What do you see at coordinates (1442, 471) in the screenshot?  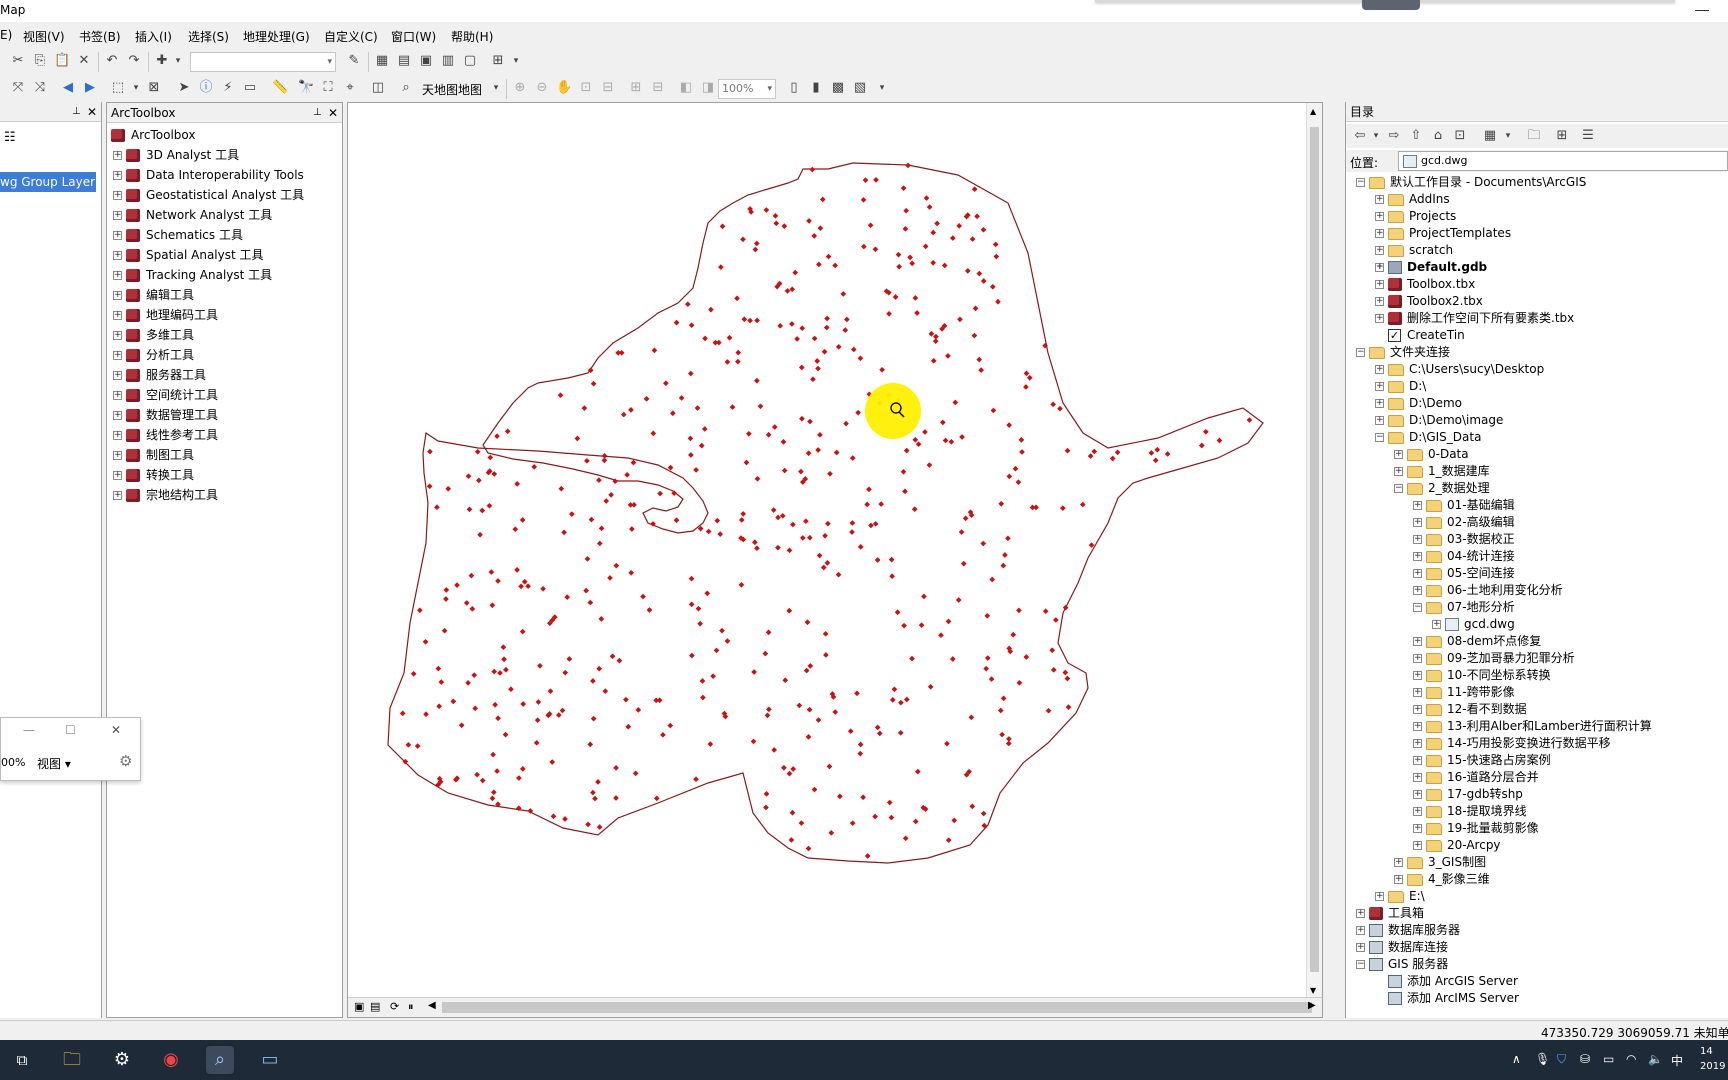 I see `catalog-item: +1_数据建库` at bounding box center [1442, 471].